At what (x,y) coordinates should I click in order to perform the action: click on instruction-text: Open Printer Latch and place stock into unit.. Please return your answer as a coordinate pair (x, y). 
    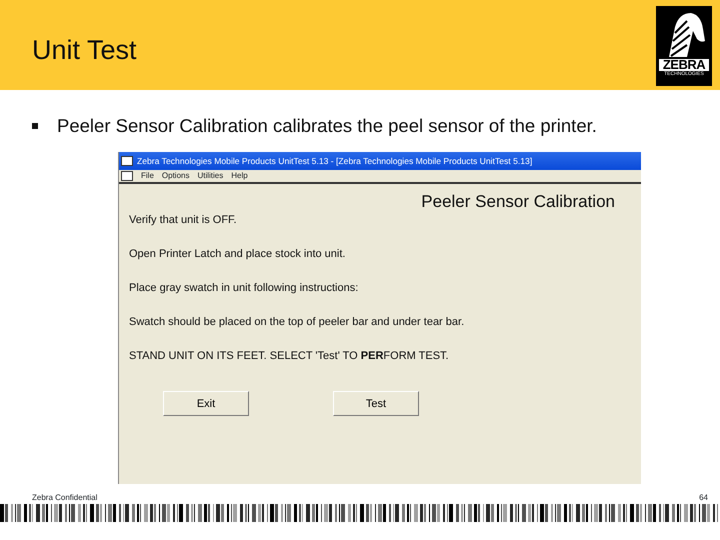
    Looking at the image, I should click on (237, 255).